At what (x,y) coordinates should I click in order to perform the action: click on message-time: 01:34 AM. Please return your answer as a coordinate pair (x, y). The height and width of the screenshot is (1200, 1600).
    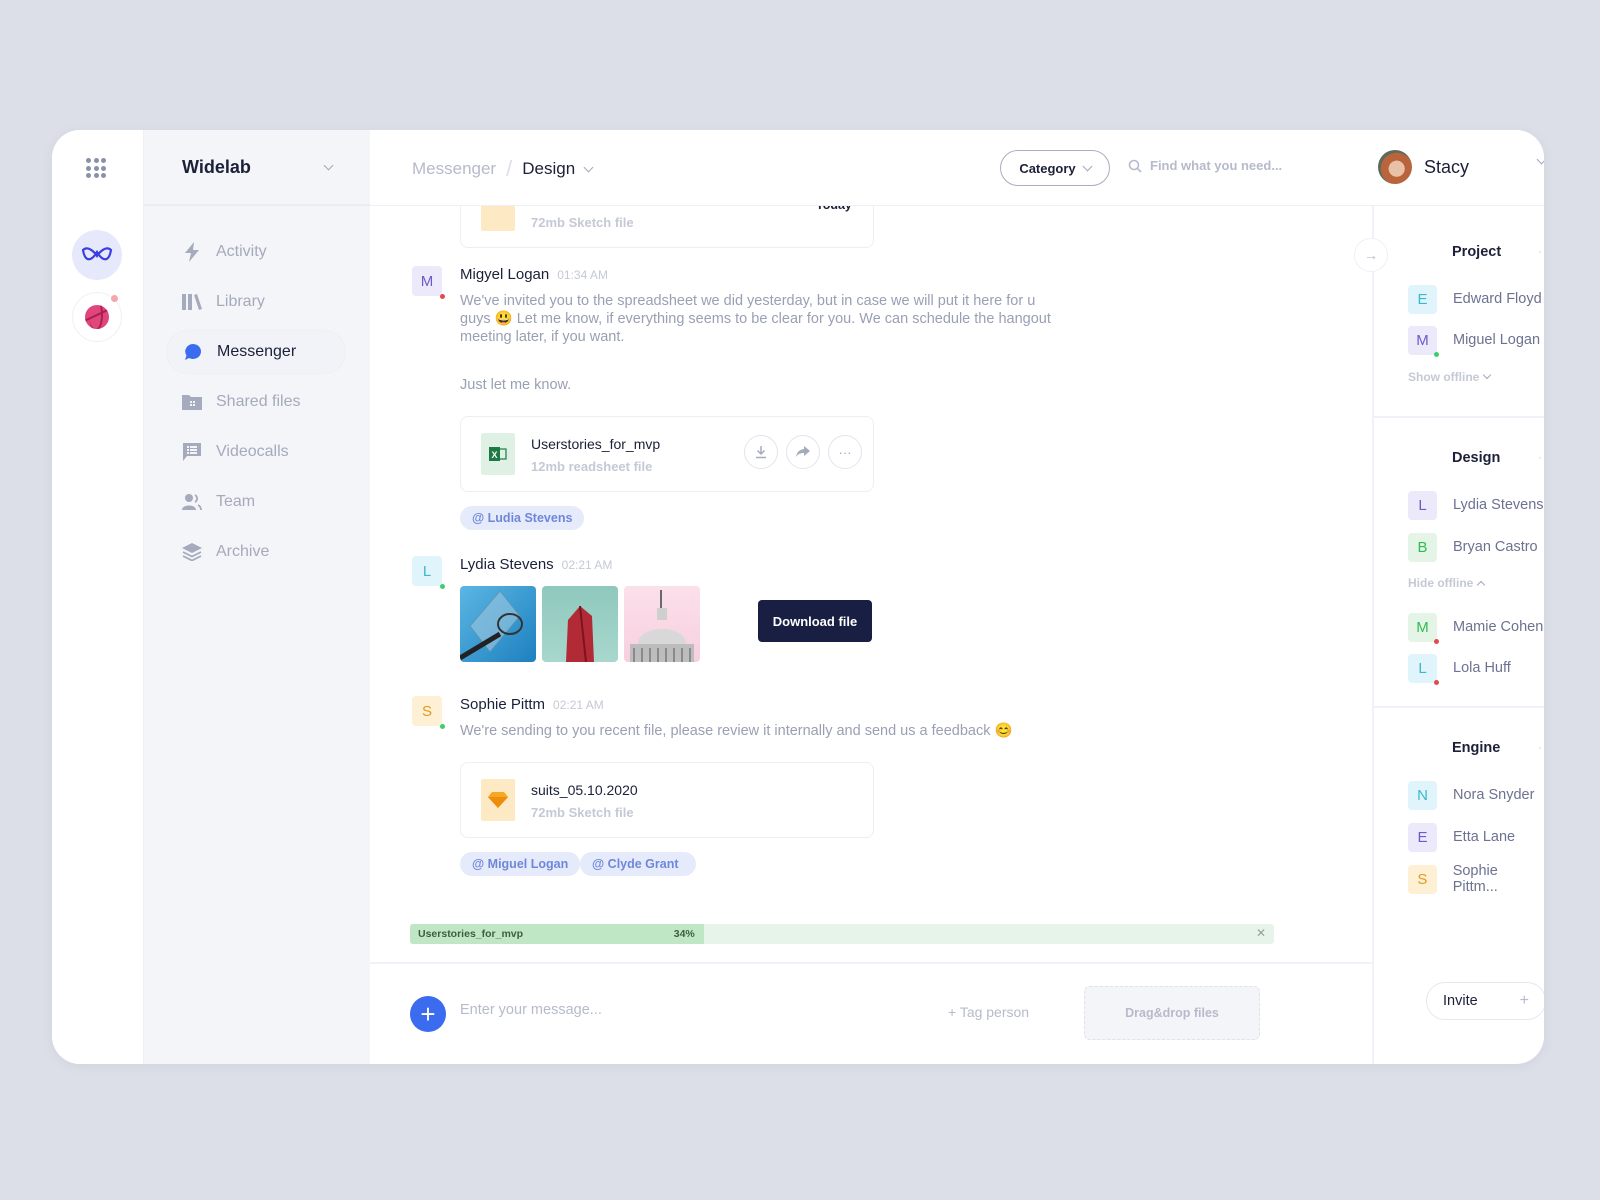
    Looking at the image, I should click on (582, 275).